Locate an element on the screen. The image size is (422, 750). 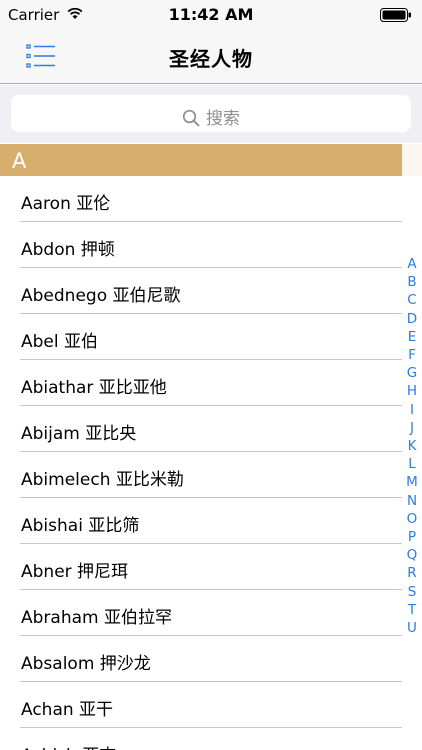
index-letter: O is located at coordinates (412, 519).